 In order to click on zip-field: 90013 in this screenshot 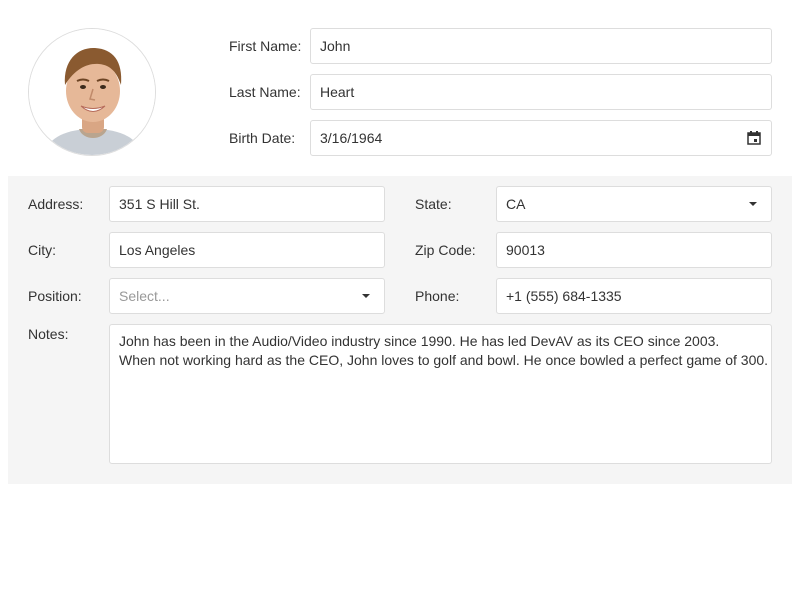, I will do `click(634, 250)`.